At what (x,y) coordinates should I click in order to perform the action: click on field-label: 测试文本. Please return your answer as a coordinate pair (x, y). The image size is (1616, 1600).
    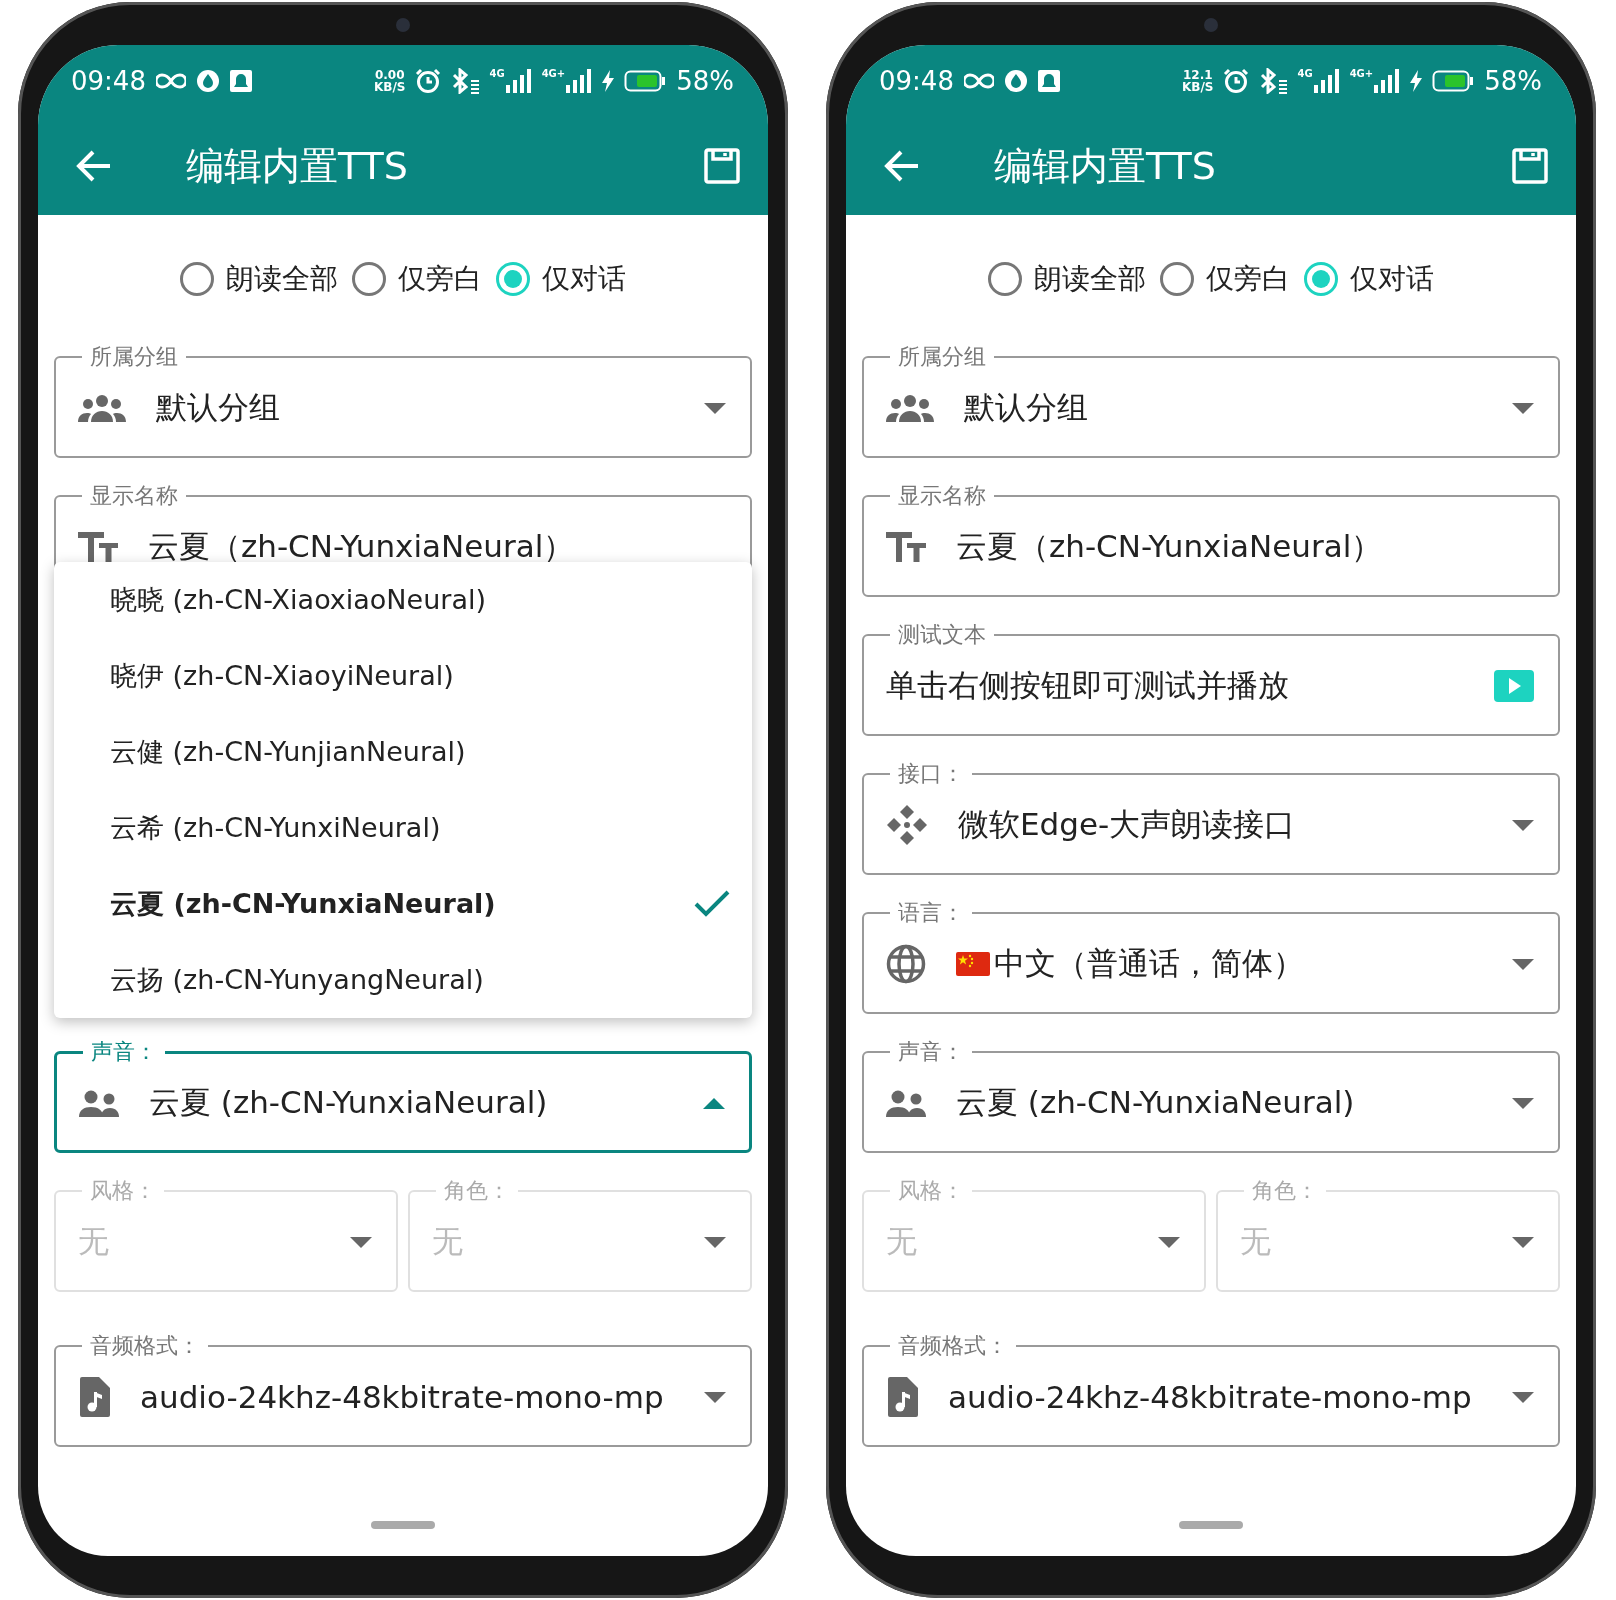
    Looking at the image, I should click on (942, 635).